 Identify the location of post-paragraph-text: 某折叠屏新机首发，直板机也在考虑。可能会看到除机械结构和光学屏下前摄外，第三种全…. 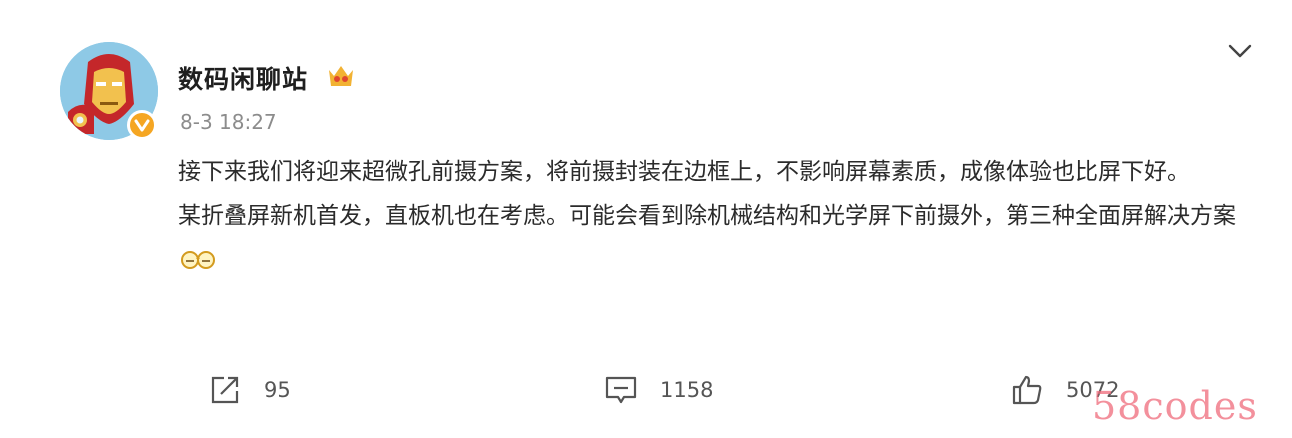
(707, 216).